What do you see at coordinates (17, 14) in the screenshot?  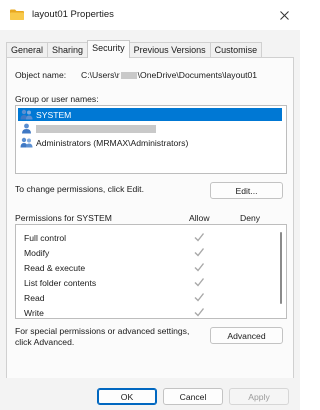 I see `folder-icon` at bounding box center [17, 14].